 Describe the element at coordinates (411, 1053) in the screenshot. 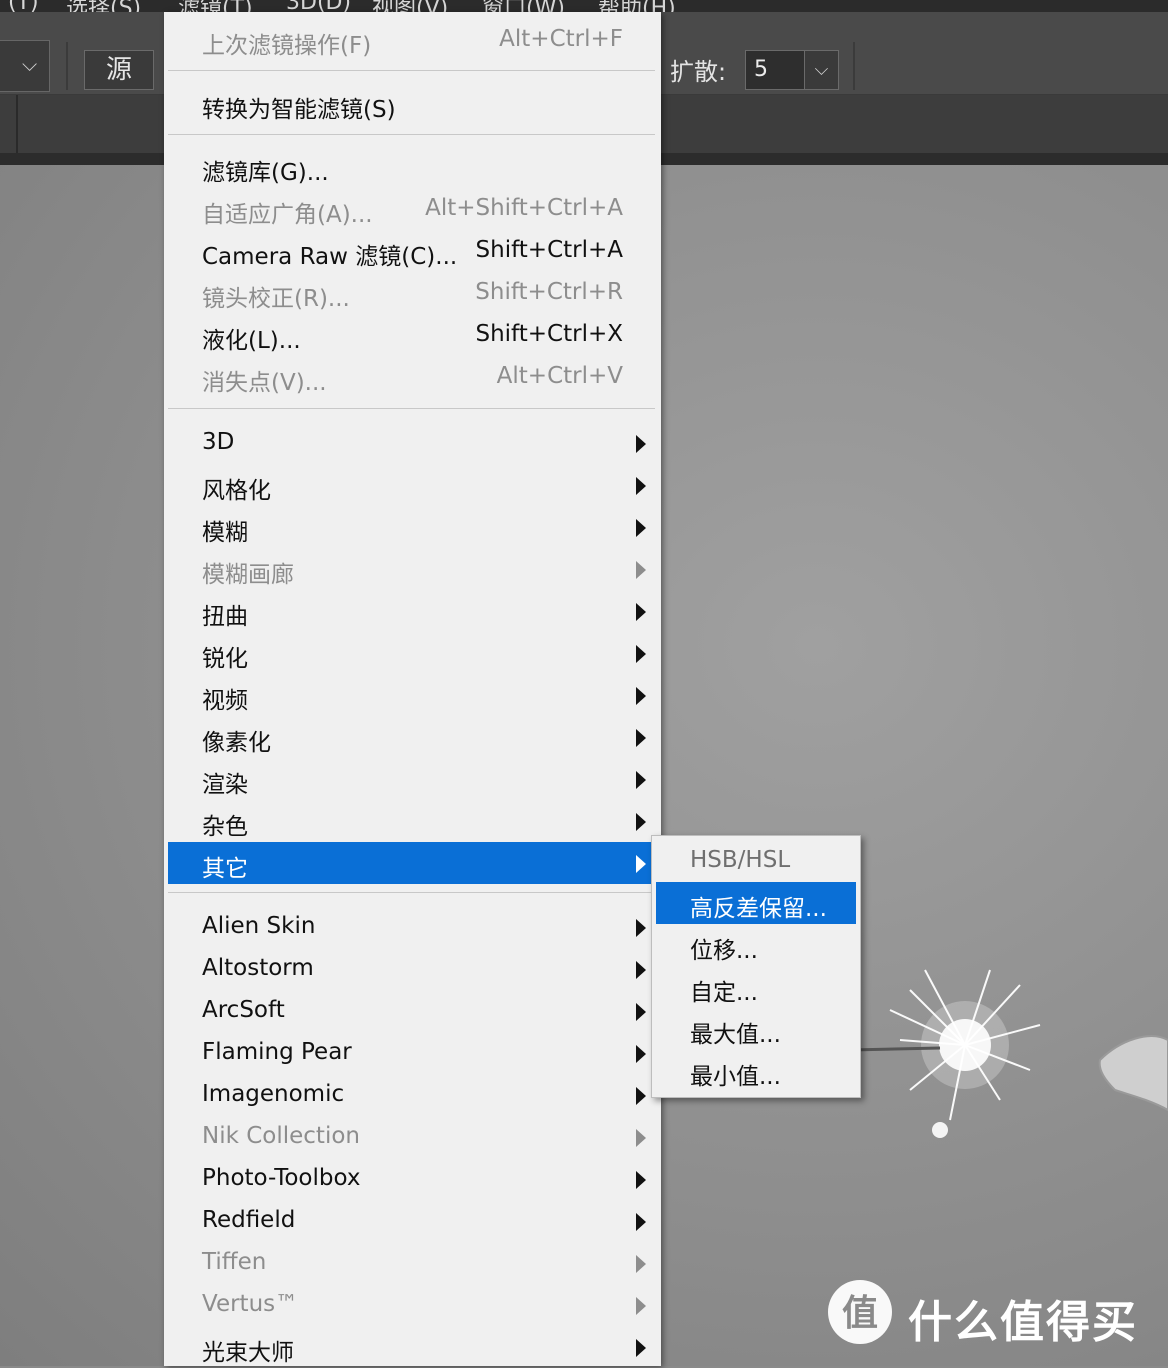

I see `menu-item-flaming-pear: Flaming Pear` at that location.